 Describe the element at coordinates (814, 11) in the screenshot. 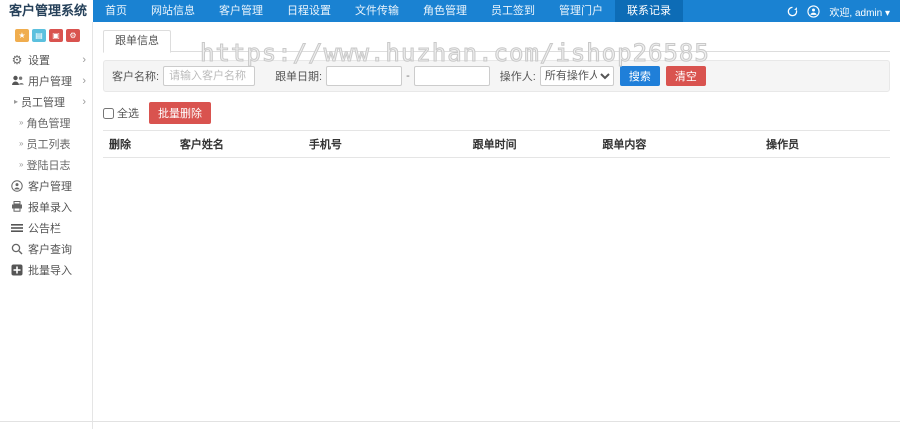

I see `avatar-icon` at that location.